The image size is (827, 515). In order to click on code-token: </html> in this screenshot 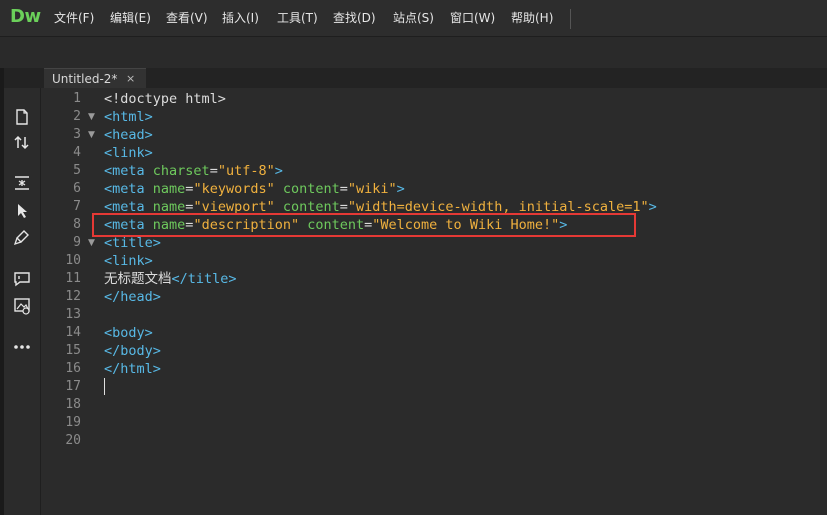, I will do `click(132, 369)`.